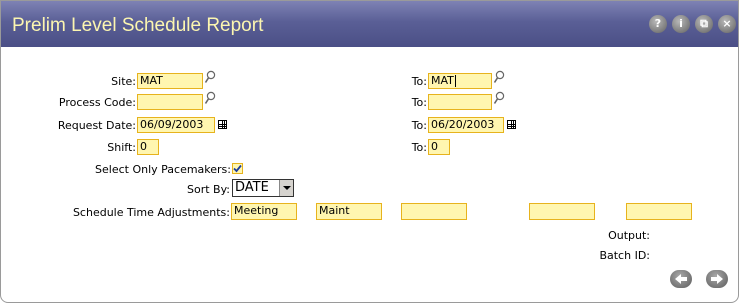 The width and height of the screenshot is (739, 303). I want to click on sort-by-value: DATE, so click(252, 187).